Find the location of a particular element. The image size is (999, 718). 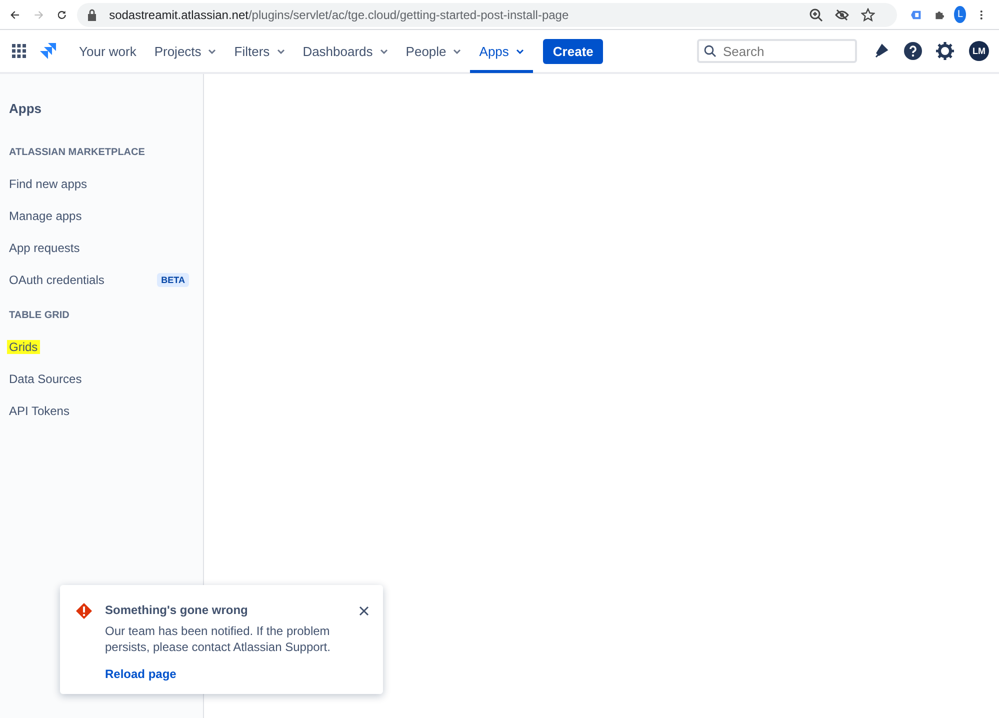

nav-item: Dashboards is located at coordinates (345, 51).